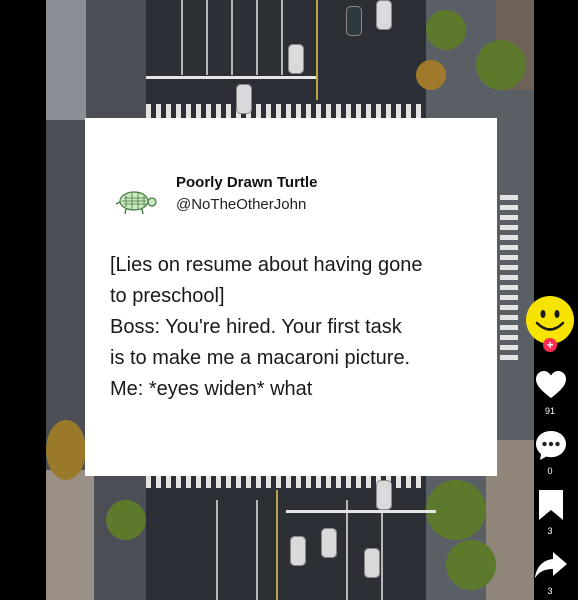  What do you see at coordinates (260, 358) in the screenshot?
I see `tweet-line: is to make me a macaroni picture.` at bounding box center [260, 358].